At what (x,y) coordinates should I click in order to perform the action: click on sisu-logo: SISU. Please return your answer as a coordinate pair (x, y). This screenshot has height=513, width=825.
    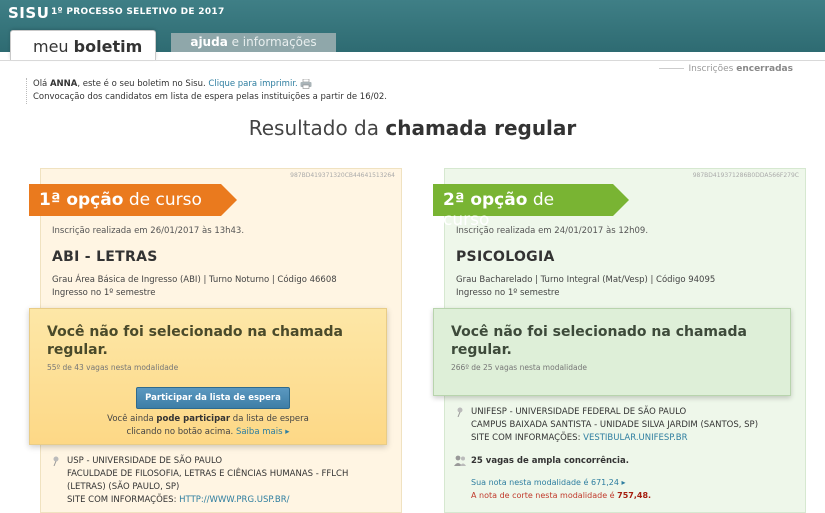
    Looking at the image, I should click on (29, 13).